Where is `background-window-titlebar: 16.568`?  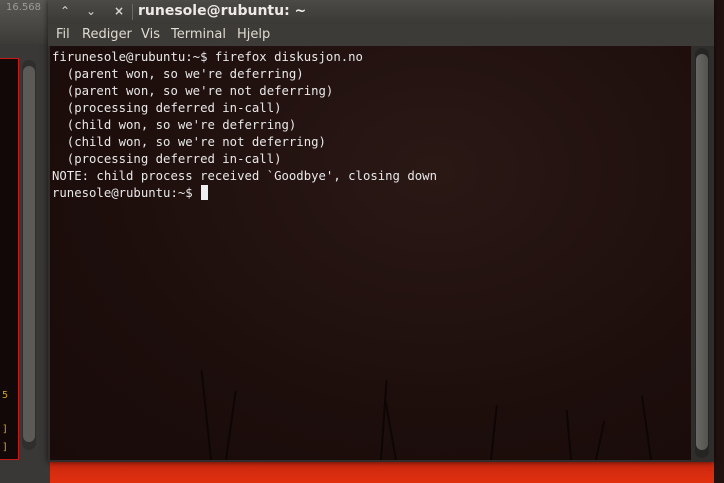 background-window-titlebar: 16.568 is located at coordinates (25, 22).